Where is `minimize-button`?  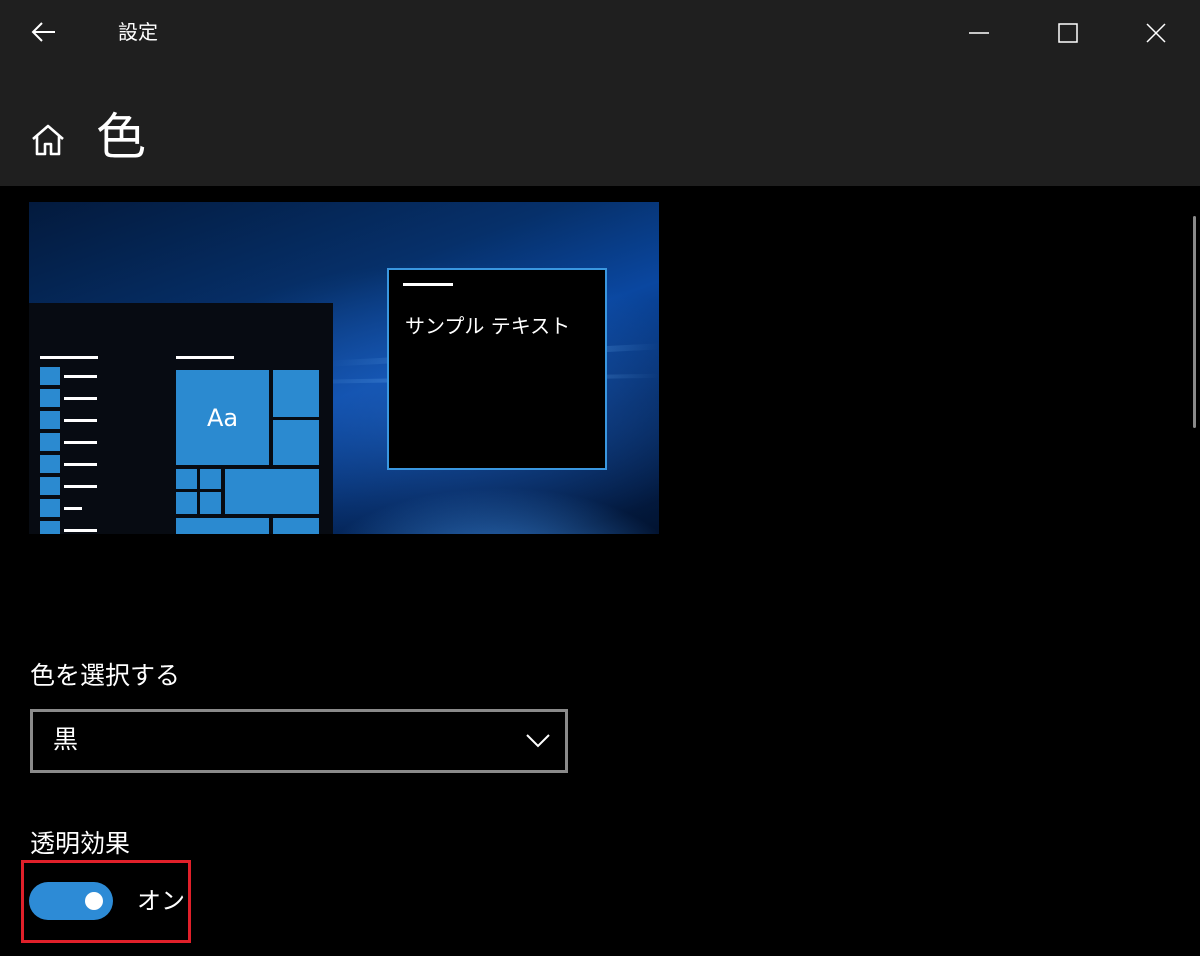 minimize-button is located at coordinates (979, 33).